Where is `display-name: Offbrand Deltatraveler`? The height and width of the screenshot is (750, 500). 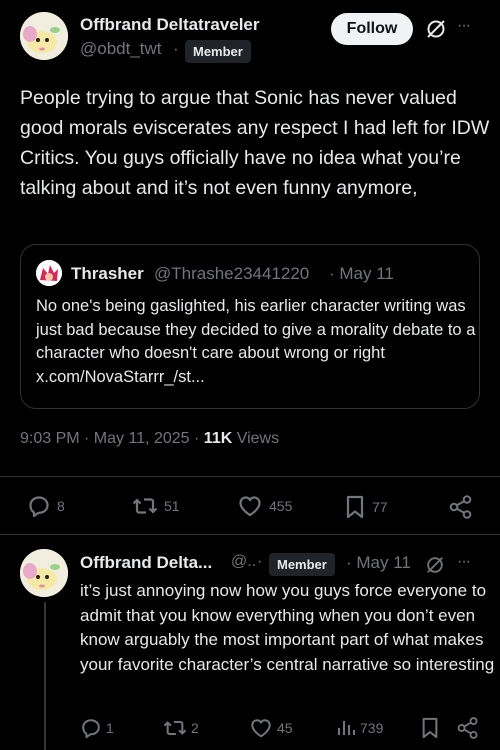
display-name: Offbrand Deltatraveler is located at coordinates (170, 25).